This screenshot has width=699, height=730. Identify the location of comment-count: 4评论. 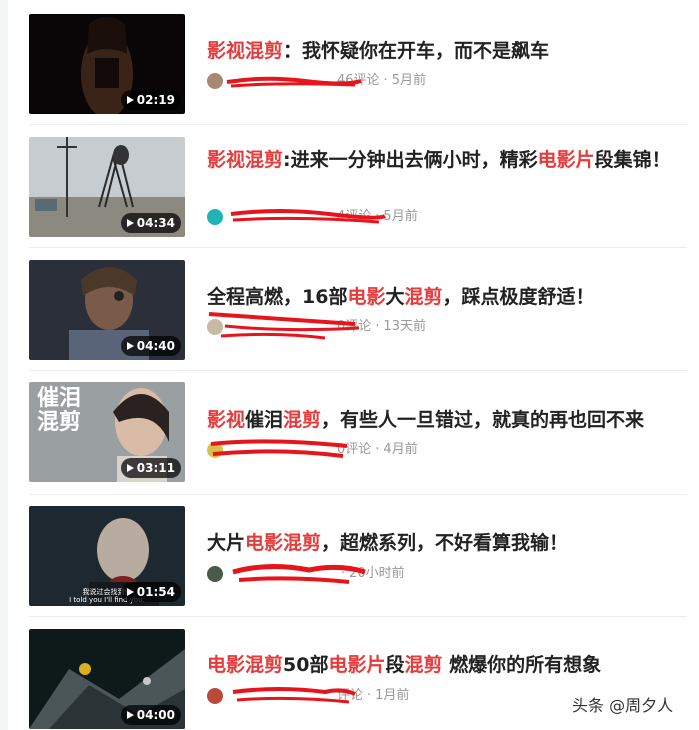
(354, 216).